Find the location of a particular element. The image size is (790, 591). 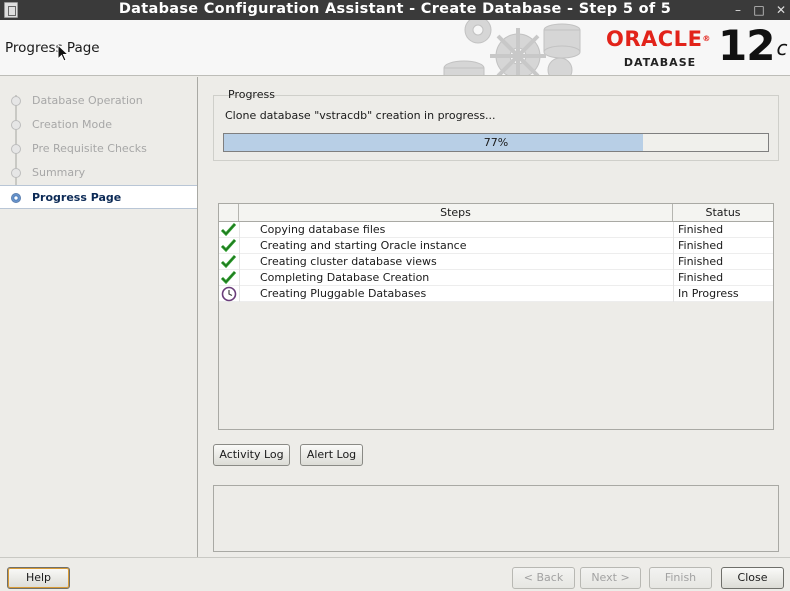

step-status: In Progress is located at coordinates (708, 293).